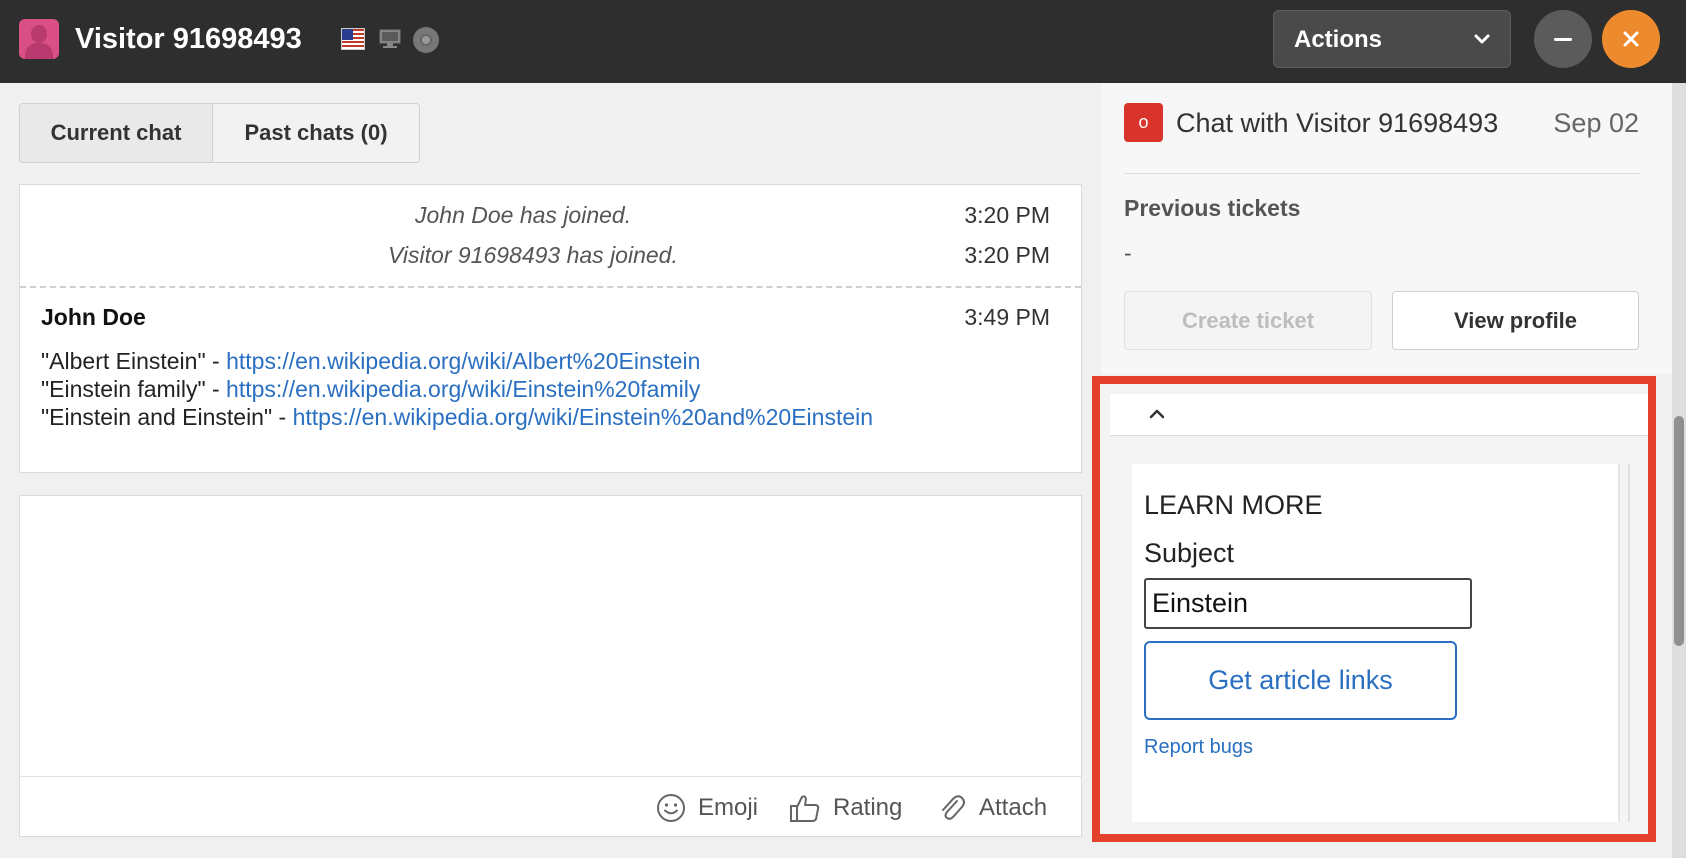 This screenshot has height=858, width=1686. I want to click on tab-past-chats: Past chats (0), so click(316, 133).